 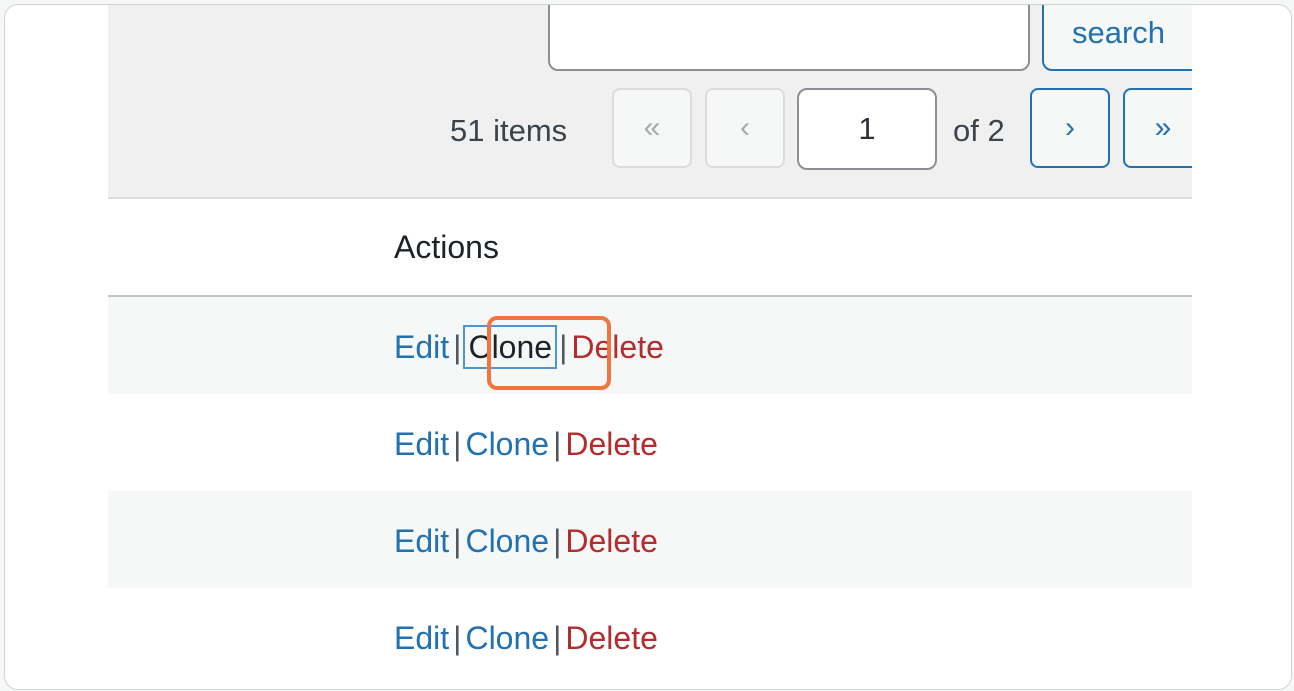 I want to click on column-header-row: Actions, so click(x=650, y=248).